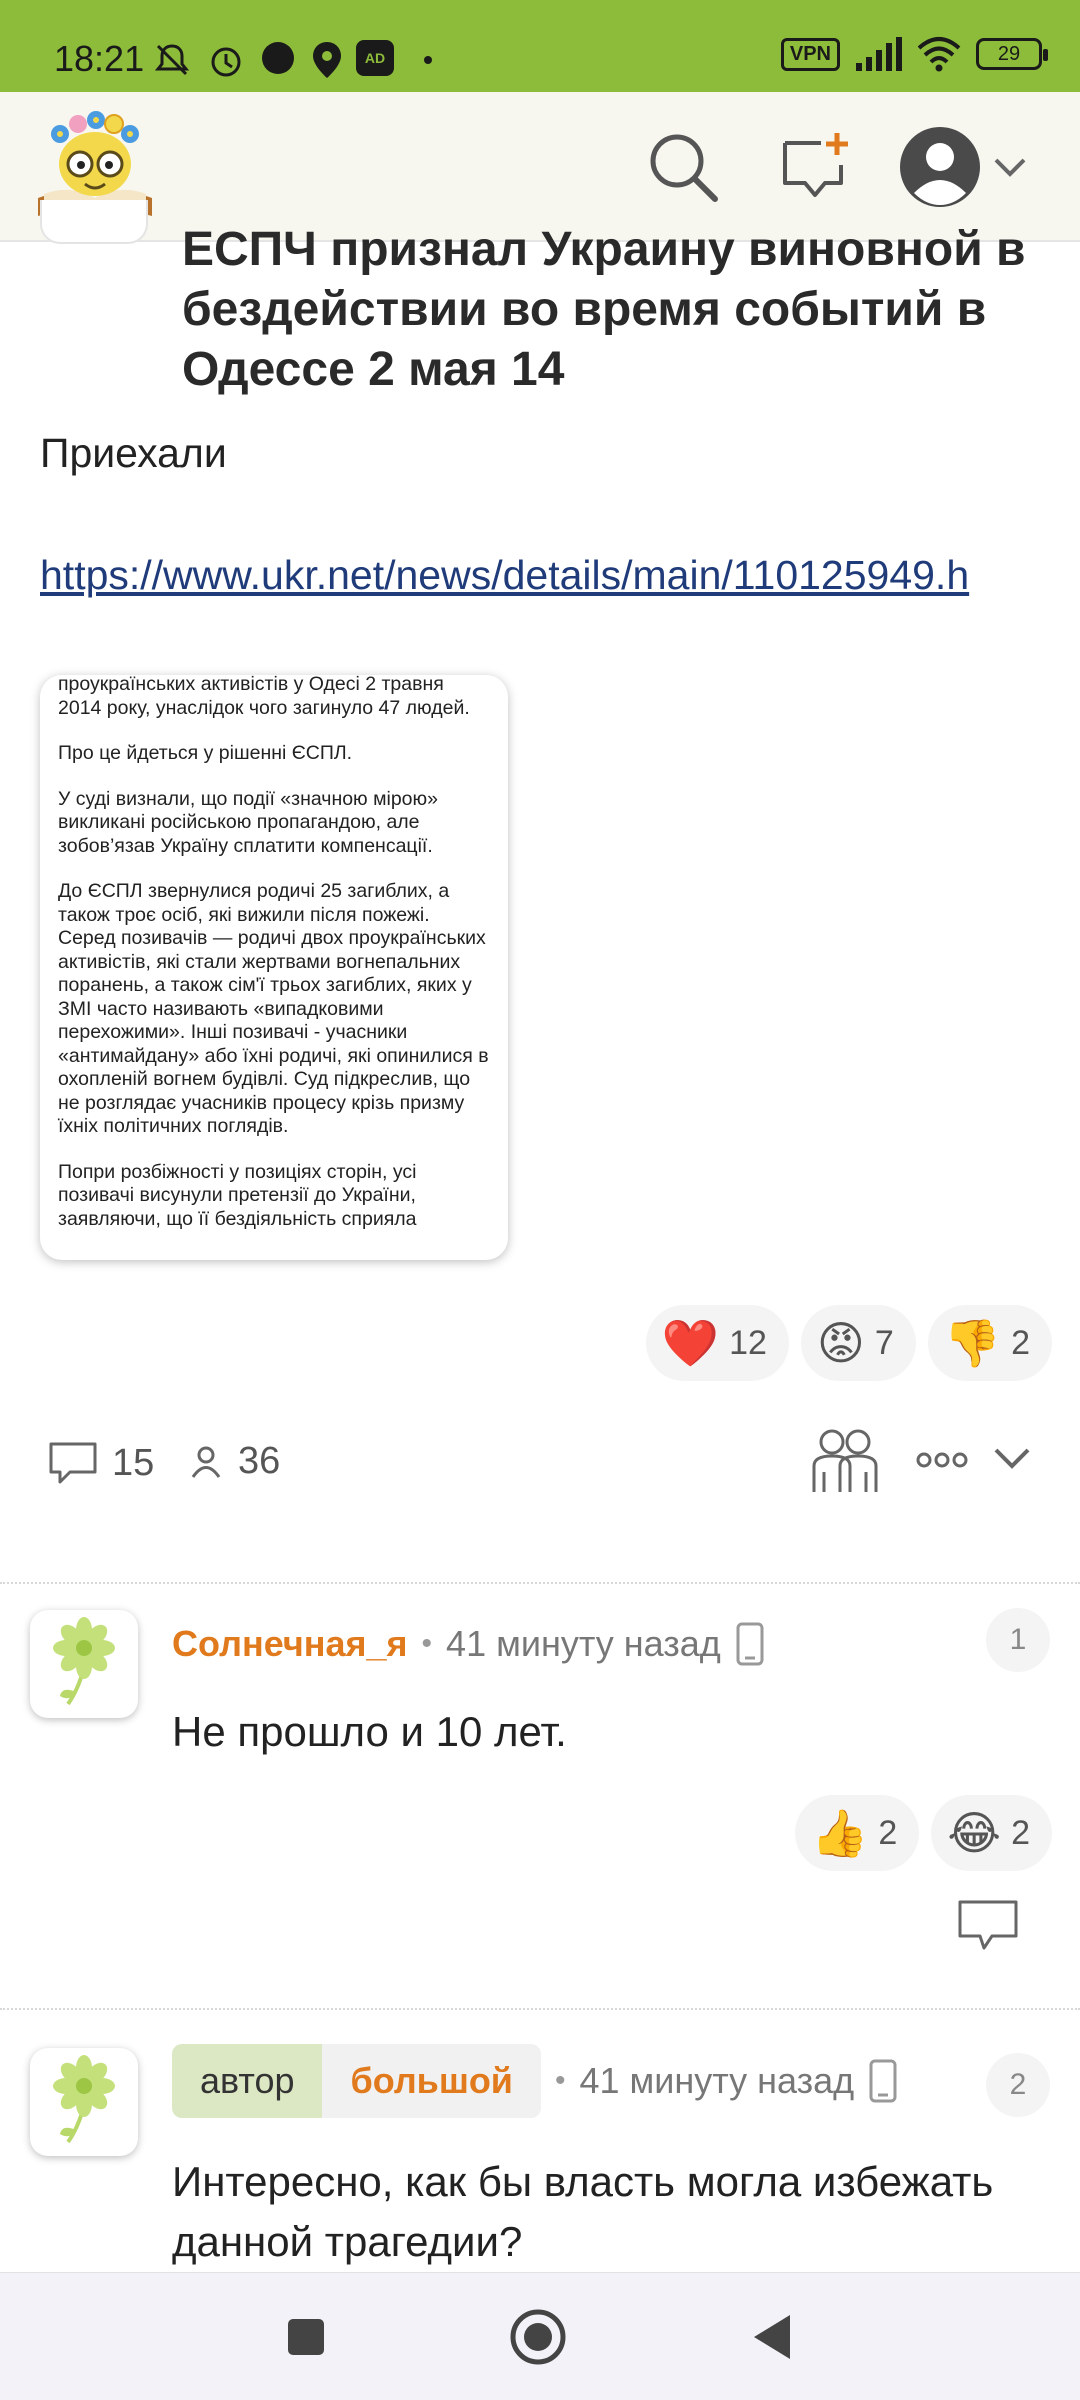  I want to click on reaction-heart: ❤️ 12, so click(717, 1343).